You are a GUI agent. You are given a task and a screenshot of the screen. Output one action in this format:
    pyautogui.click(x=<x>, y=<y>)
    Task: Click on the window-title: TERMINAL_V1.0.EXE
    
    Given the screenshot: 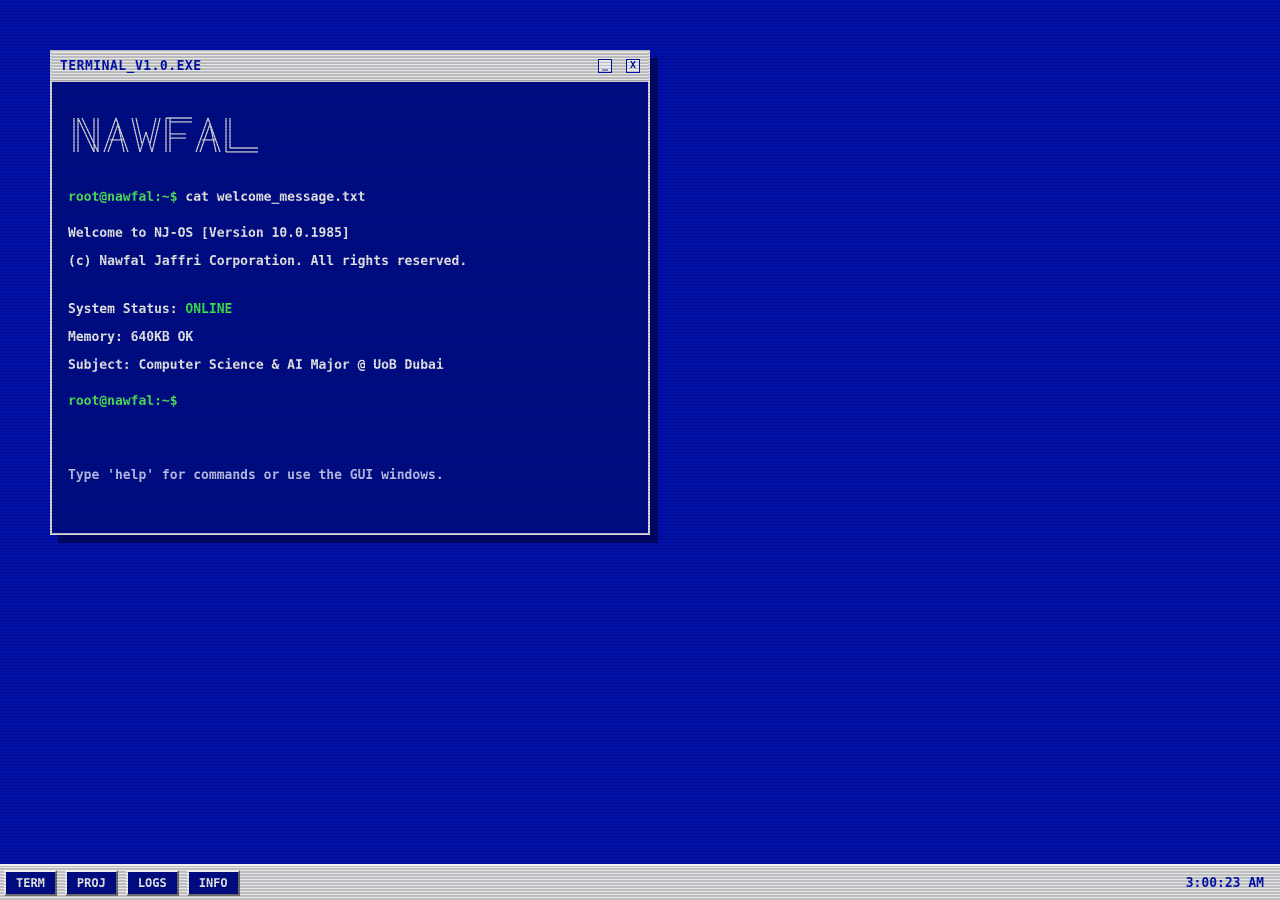 What is the action you would take?
    pyautogui.click(x=131, y=66)
    